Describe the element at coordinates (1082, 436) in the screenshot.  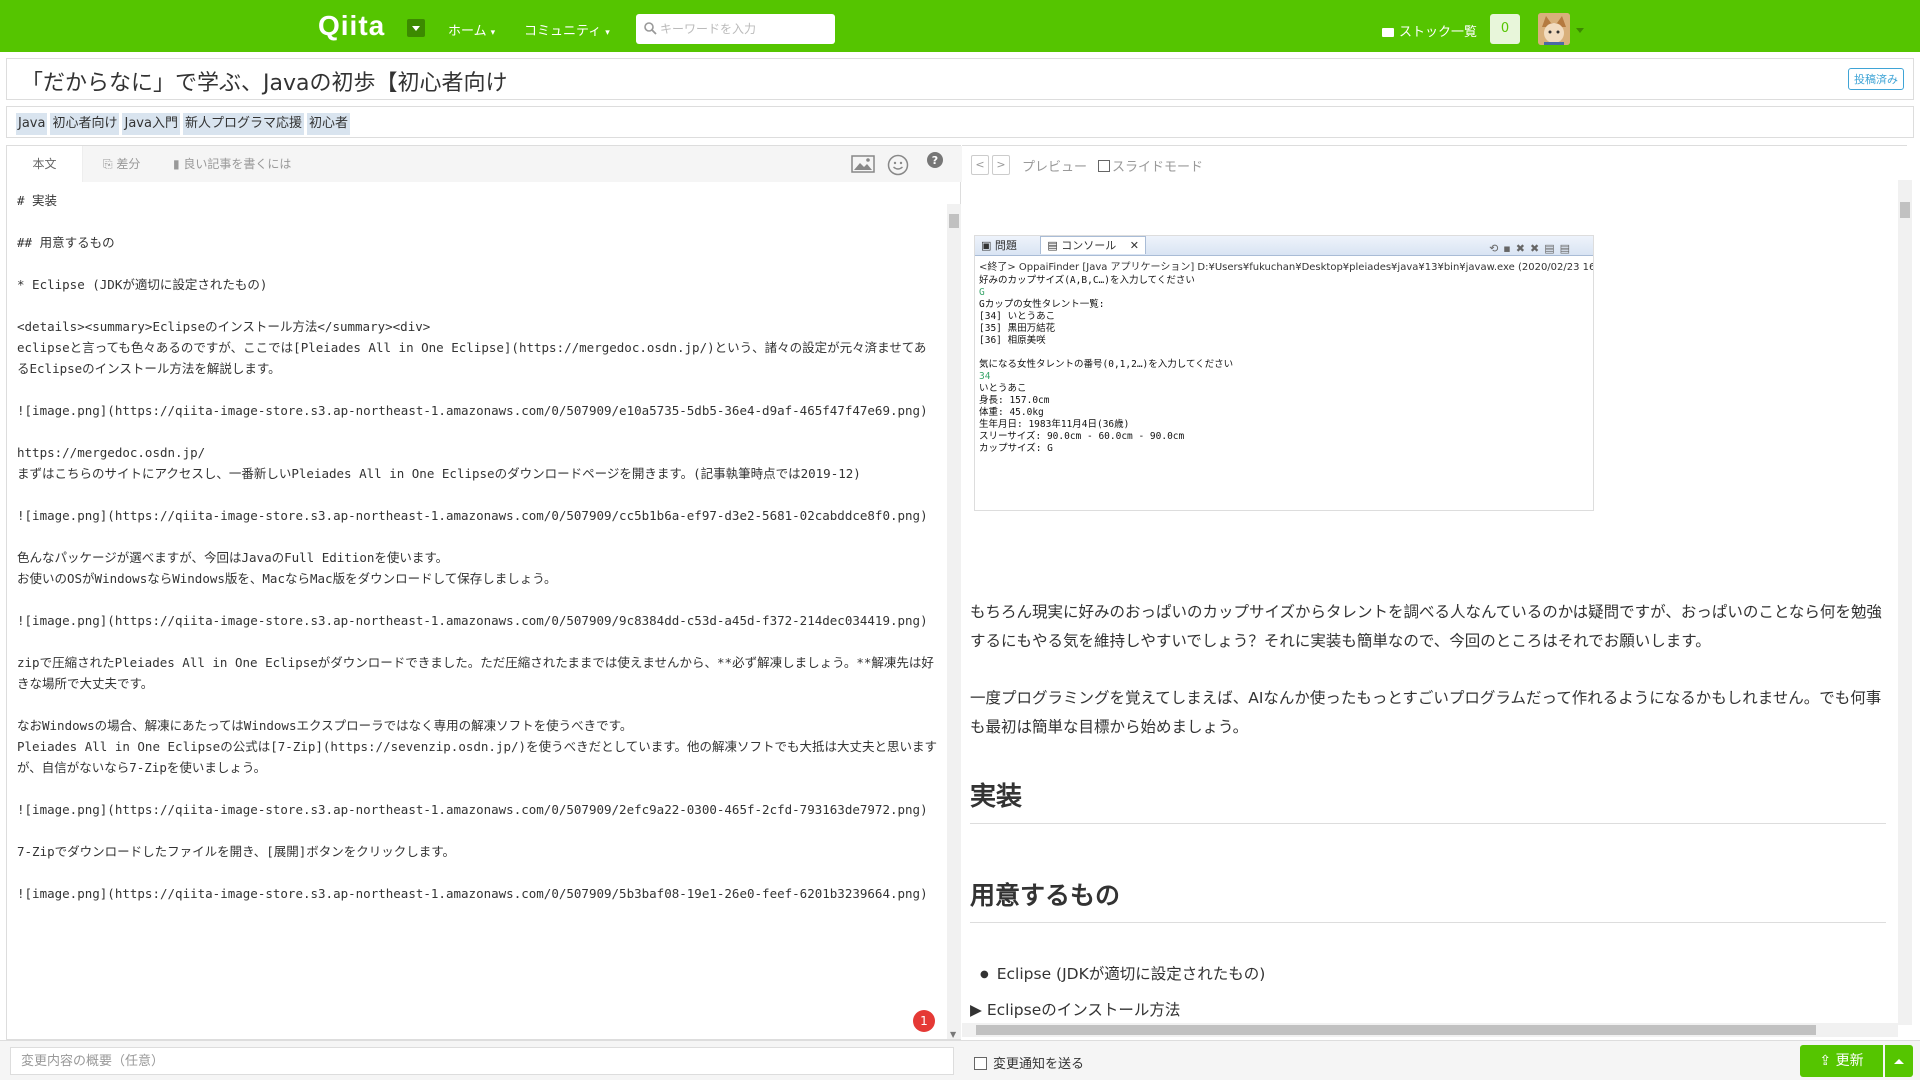
I see `console-line: スリーサイズ: 90.0cm - 60.0cm - 90.0cm` at that location.